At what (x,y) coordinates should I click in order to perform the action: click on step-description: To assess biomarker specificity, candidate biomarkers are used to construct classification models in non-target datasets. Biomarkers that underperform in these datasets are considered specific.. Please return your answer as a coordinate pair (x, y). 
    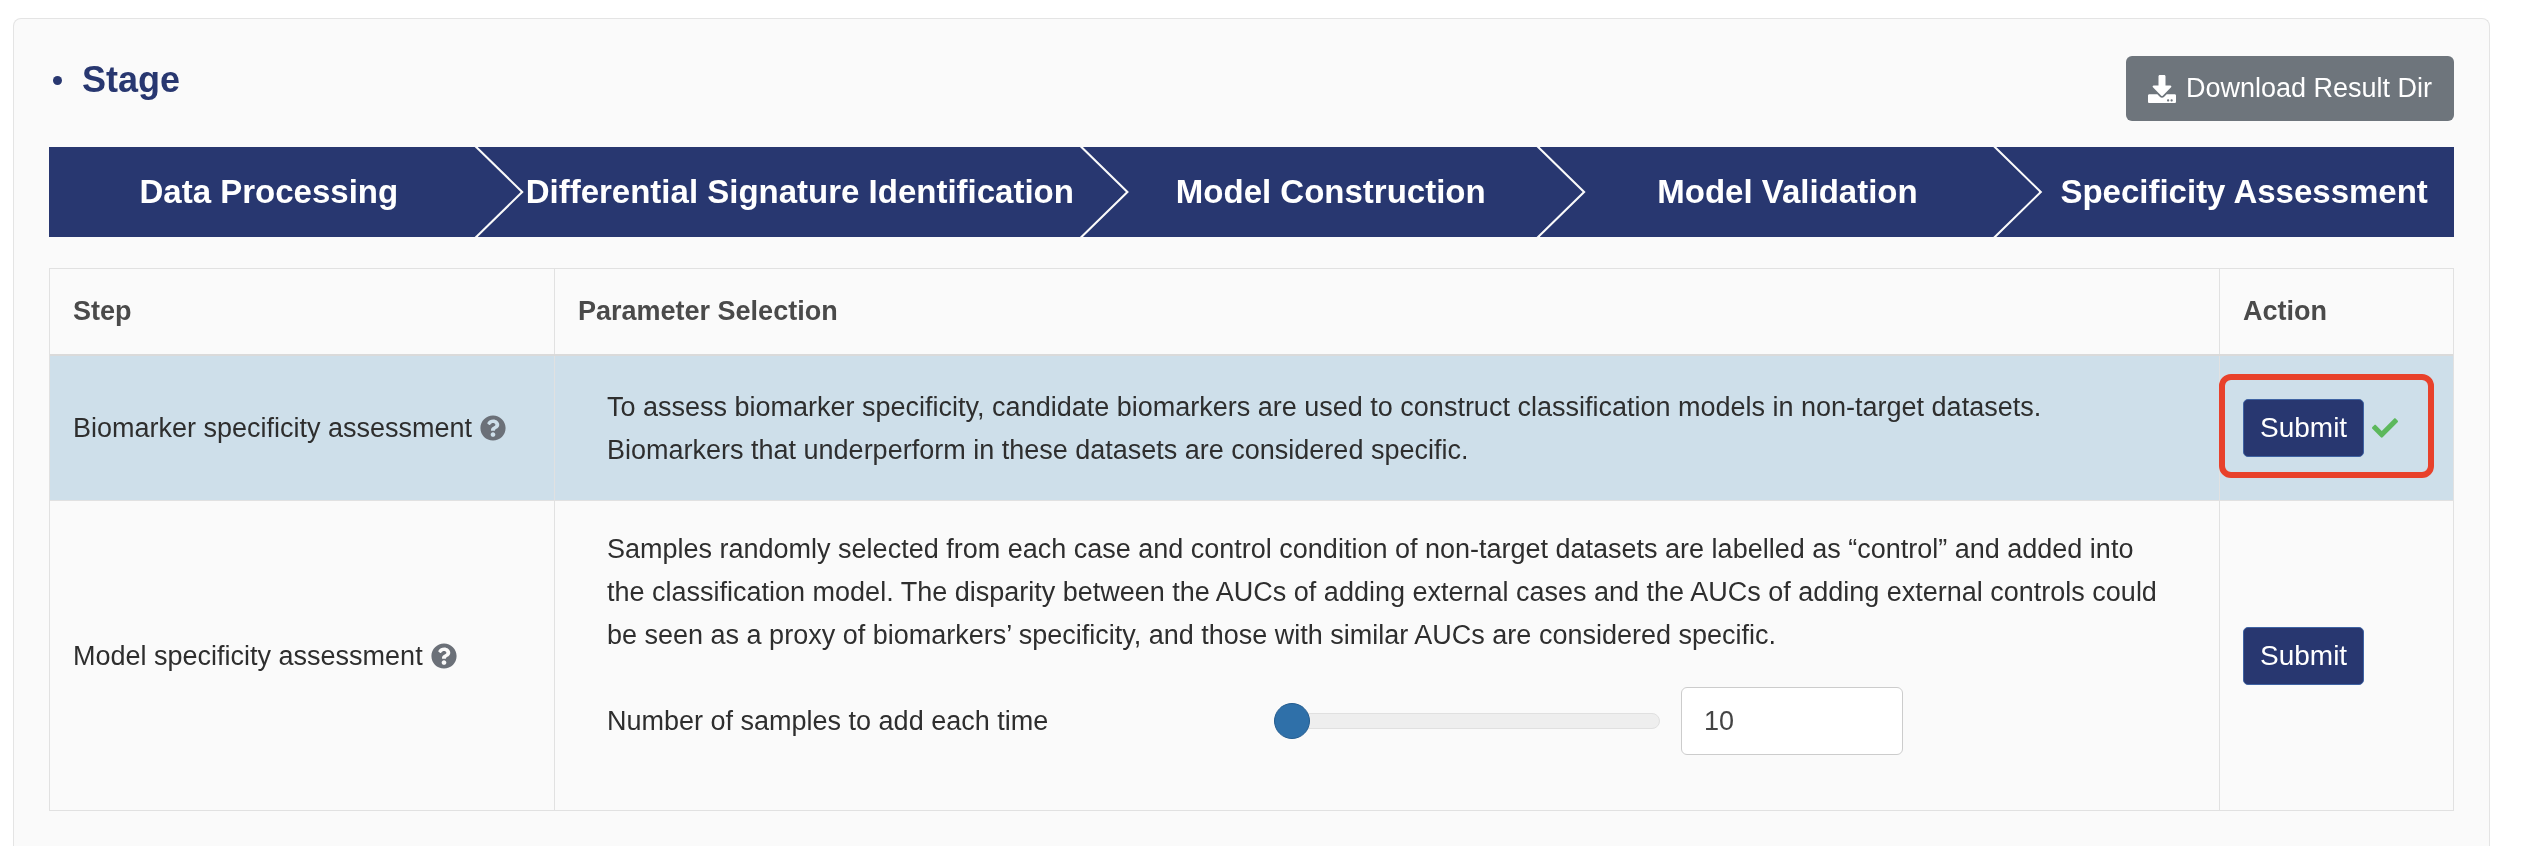
    Looking at the image, I should click on (1325, 429).